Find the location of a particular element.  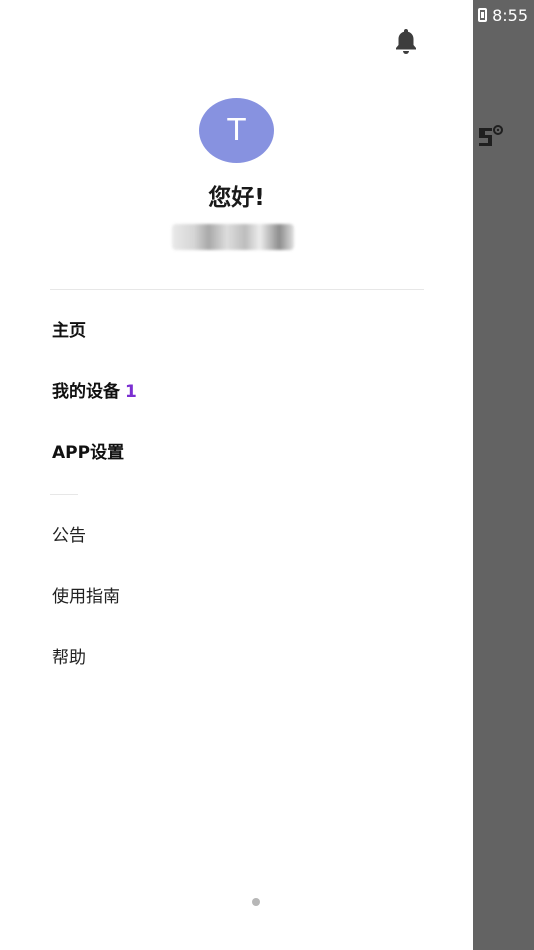

menu-item-user-guide: 使用指南 is located at coordinates (86, 597).